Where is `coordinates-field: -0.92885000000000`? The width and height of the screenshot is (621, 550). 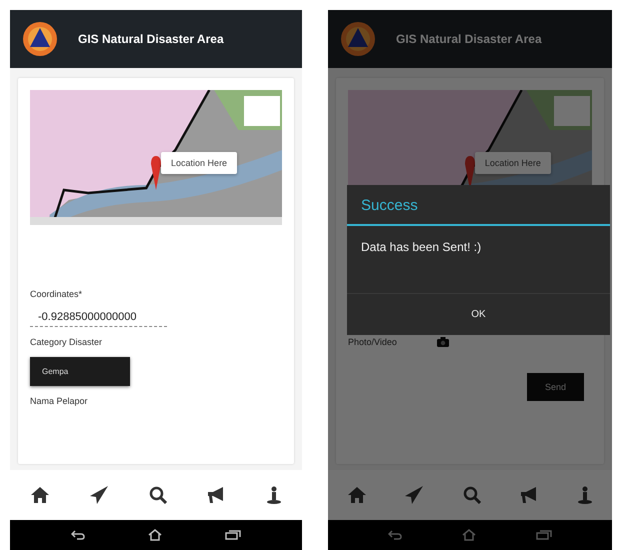
coordinates-field: -0.92885000000000 is located at coordinates (98, 318).